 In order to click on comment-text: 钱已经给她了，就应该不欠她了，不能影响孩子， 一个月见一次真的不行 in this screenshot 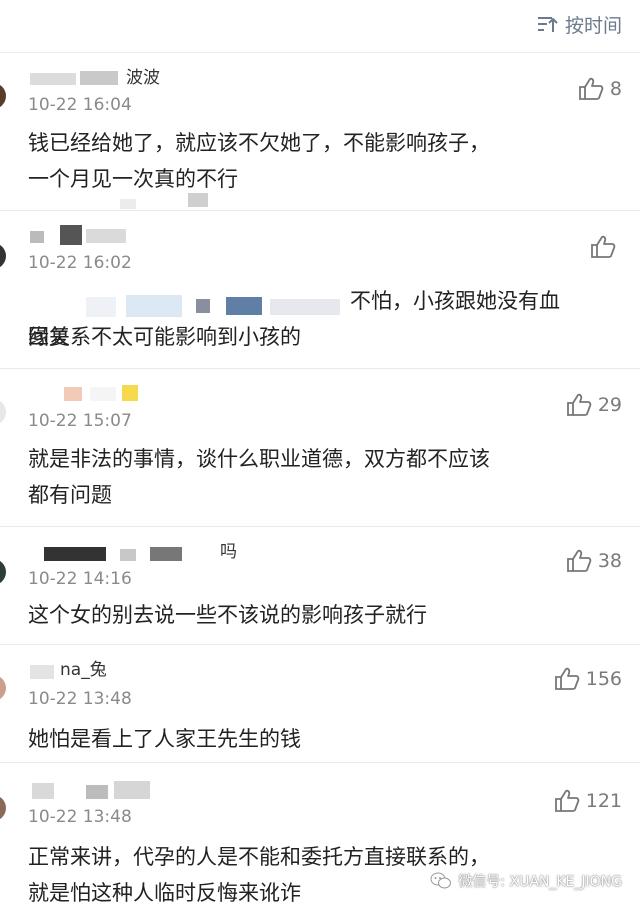, I will do `click(259, 161)`.